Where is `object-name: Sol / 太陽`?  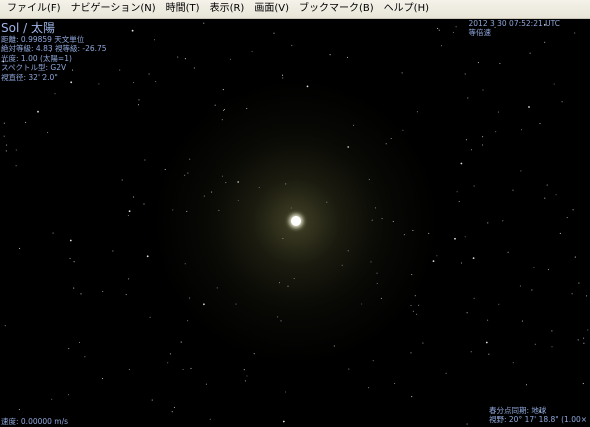
object-name: Sol / 太陽 is located at coordinates (28, 28).